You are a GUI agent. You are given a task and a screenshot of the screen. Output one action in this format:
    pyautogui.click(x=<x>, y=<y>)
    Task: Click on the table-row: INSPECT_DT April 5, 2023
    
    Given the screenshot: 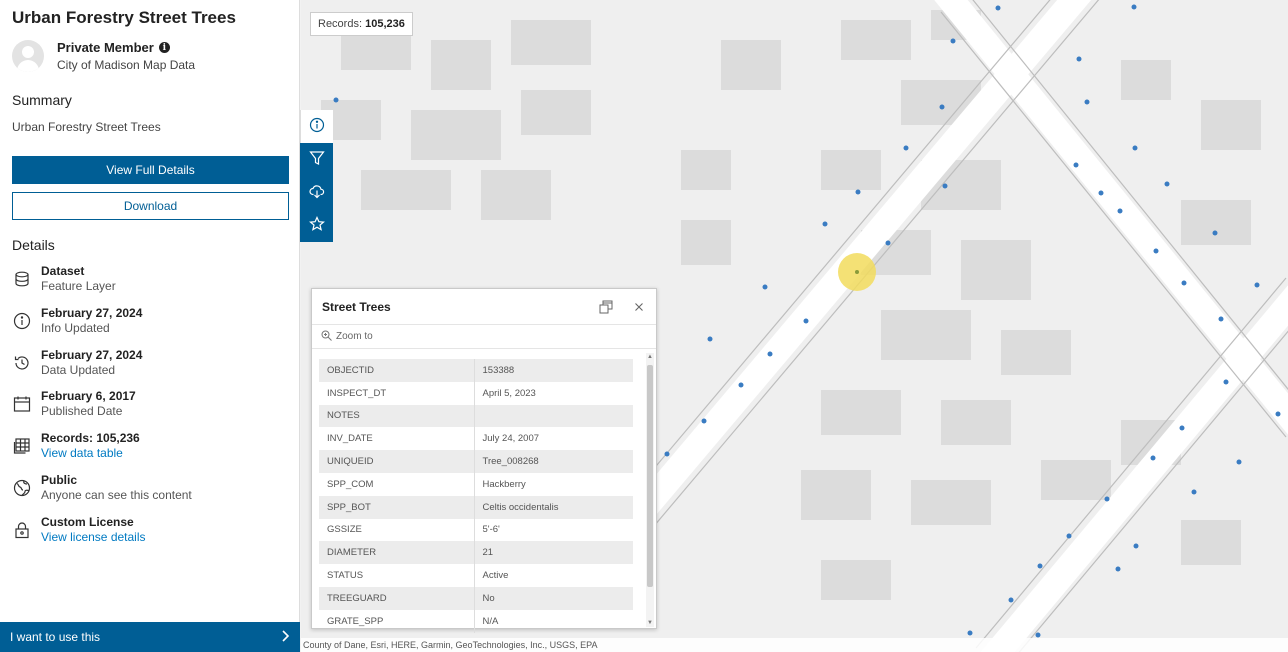 What is the action you would take?
    pyautogui.click(x=476, y=393)
    